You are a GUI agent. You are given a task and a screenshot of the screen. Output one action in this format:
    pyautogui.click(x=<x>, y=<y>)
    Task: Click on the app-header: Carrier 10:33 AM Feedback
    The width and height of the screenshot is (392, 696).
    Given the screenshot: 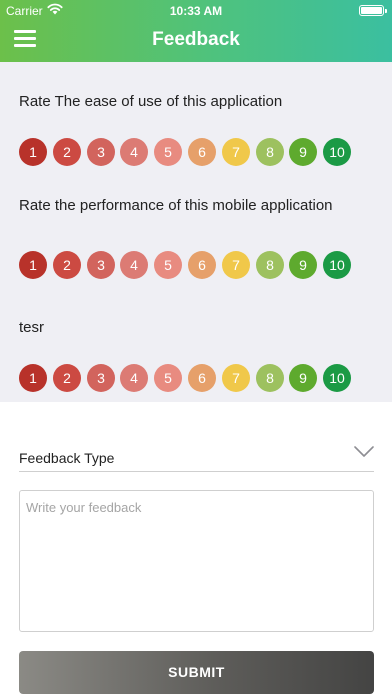 What is the action you would take?
    pyautogui.click(x=196, y=31)
    